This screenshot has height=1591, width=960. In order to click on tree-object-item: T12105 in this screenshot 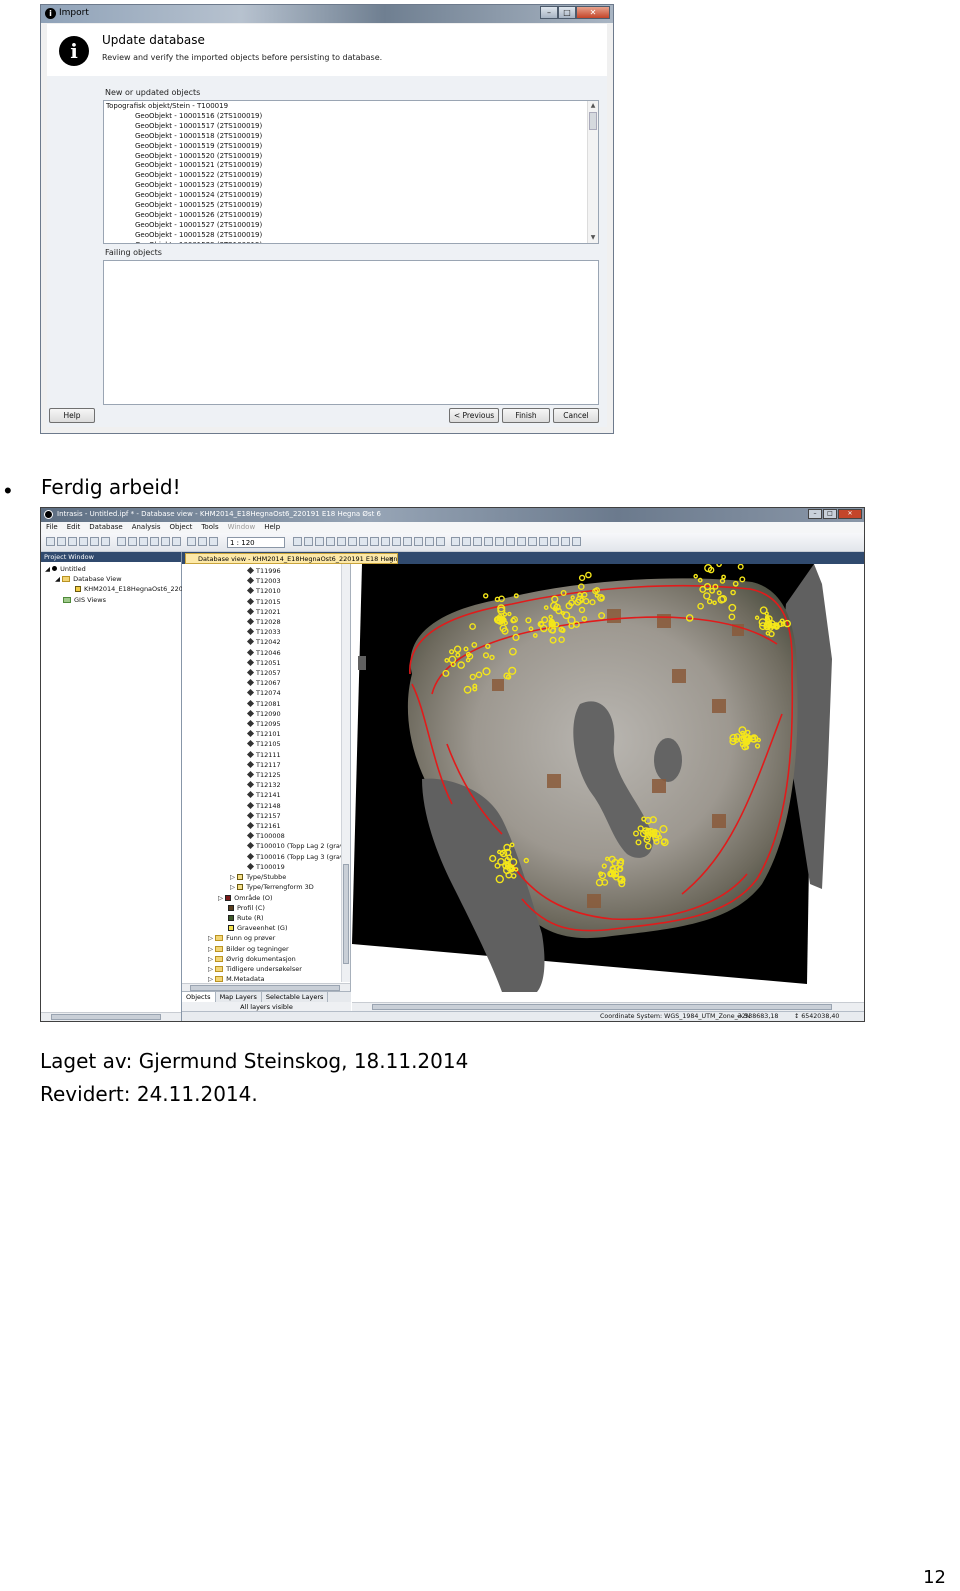, I will do `click(262, 744)`.